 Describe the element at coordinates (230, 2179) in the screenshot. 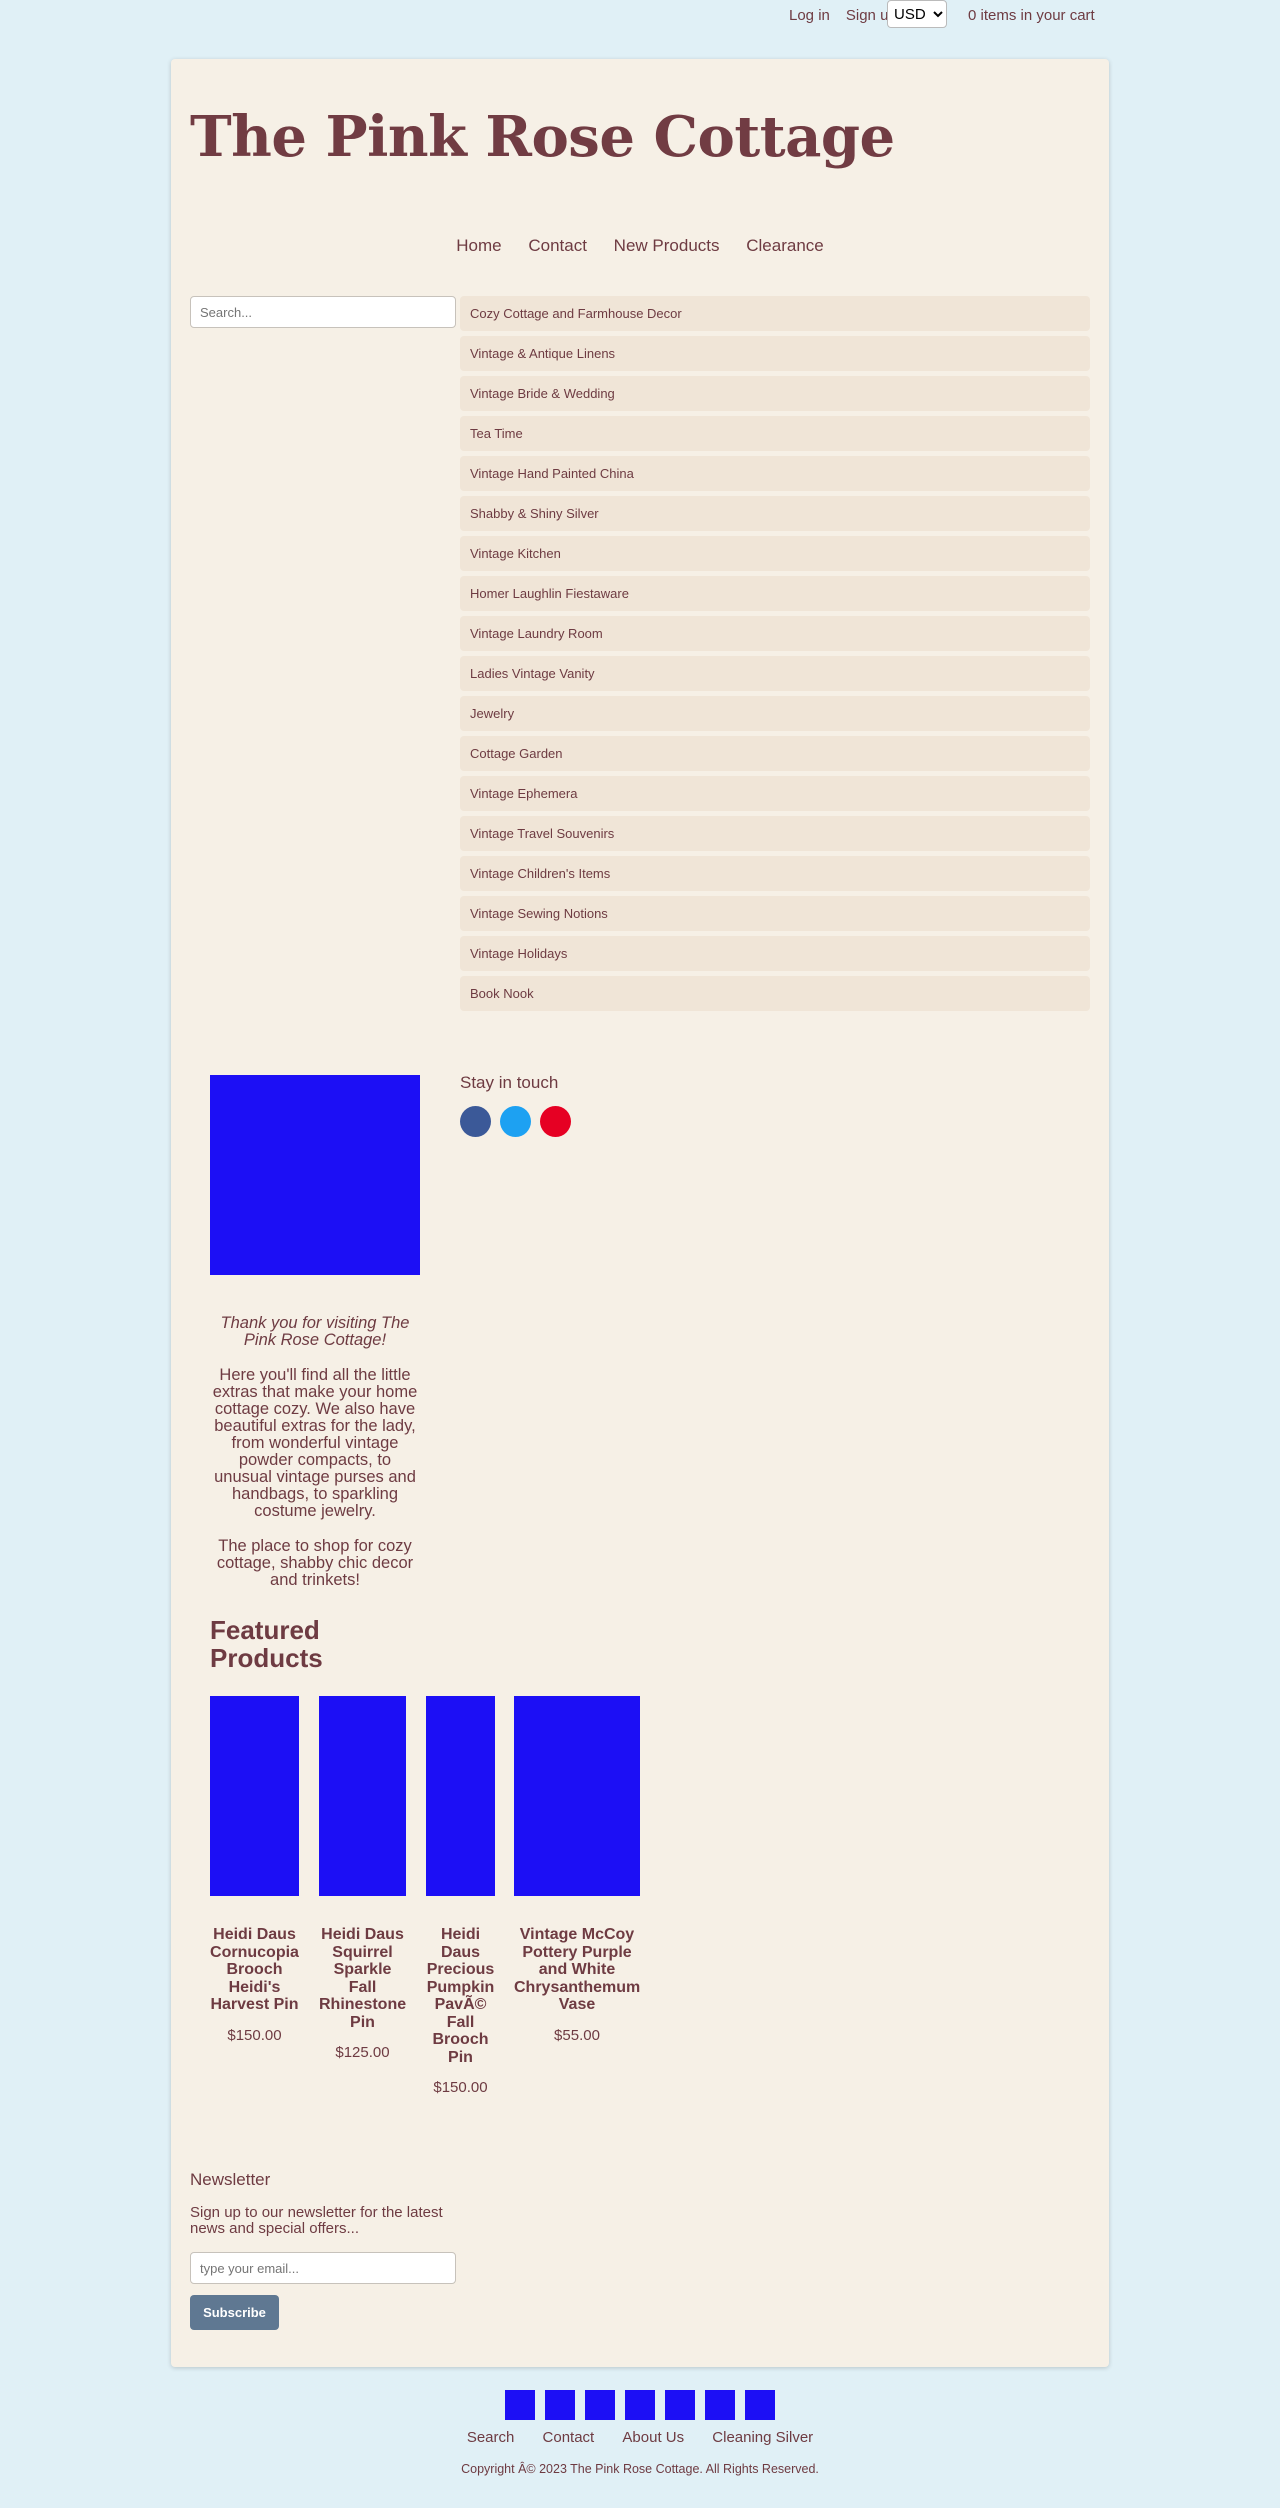

I see `newsletter-heading: Newsletter` at that location.